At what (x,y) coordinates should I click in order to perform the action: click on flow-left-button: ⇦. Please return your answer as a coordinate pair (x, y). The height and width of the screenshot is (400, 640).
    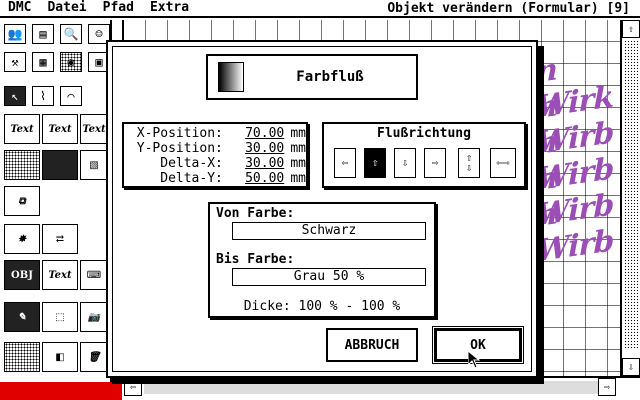
    Looking at the image, I should click on (345, 163).